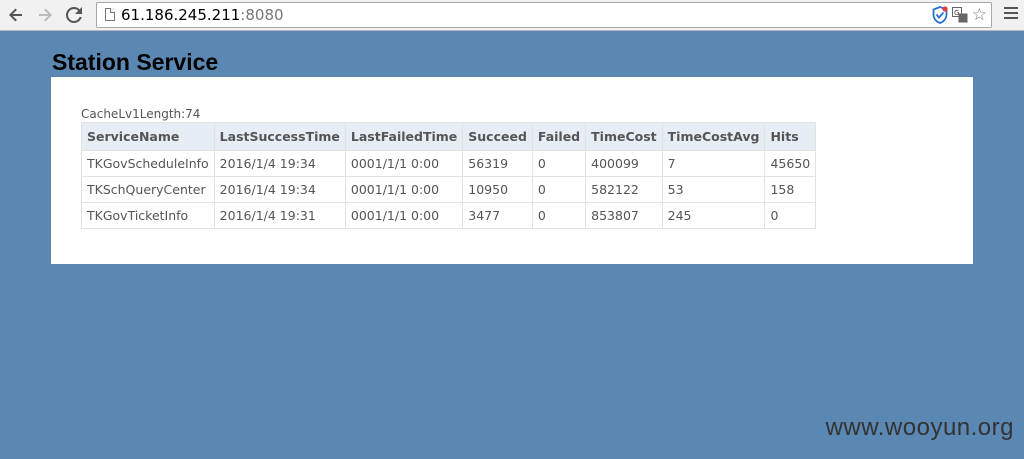 The image size is (1024, 459). I want to click on page-icon, so click(110, 14).